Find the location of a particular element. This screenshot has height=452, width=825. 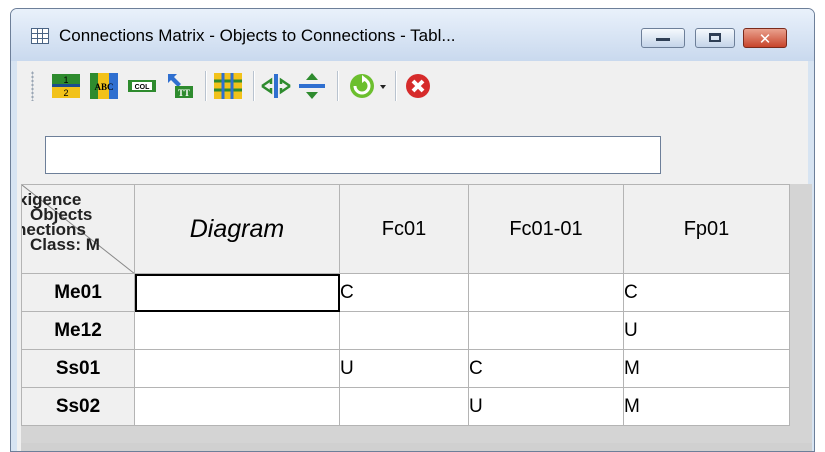

table-row: Me01 C C is located at coordinates (405, 292).